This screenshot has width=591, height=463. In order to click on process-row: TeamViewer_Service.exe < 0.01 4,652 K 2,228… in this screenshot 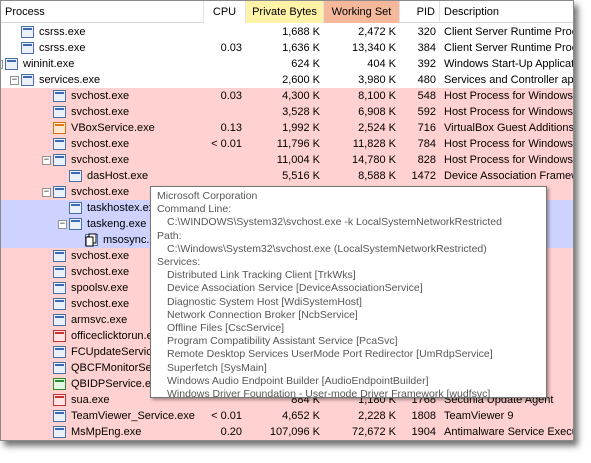, I will do `click(287, 416)`.